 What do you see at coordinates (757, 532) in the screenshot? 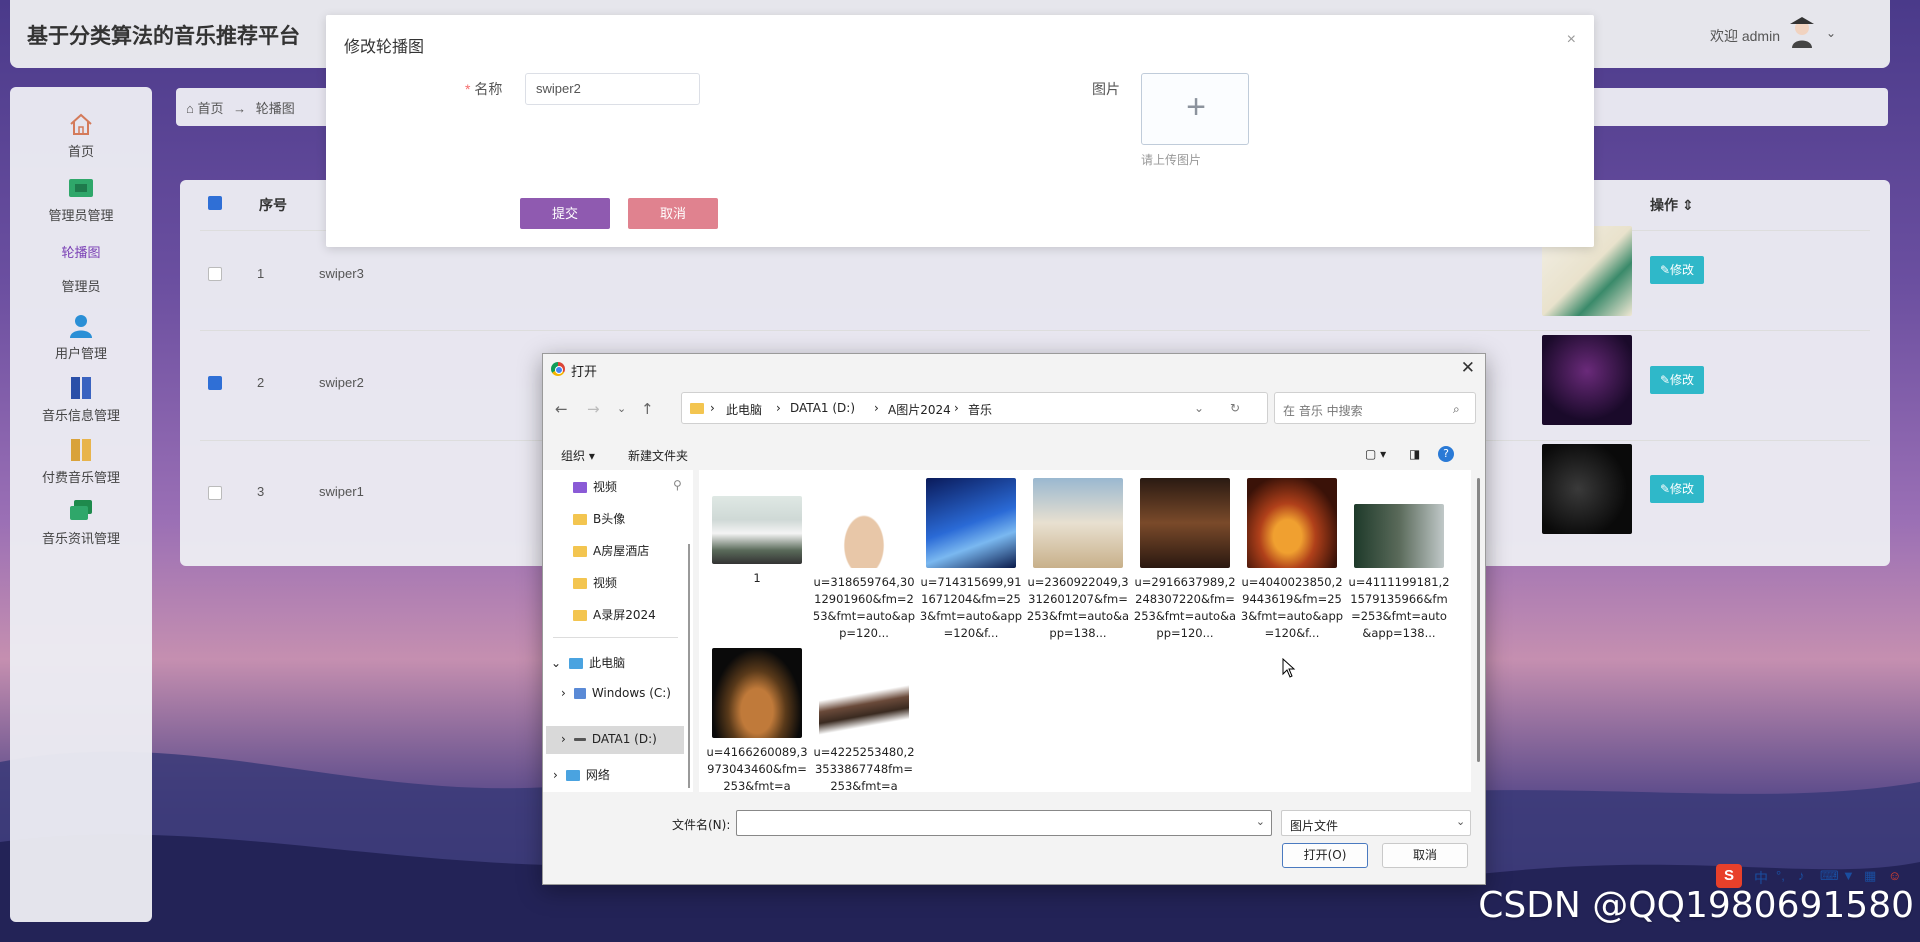
I see `file-item: 1` at bounding box center [757, 532].